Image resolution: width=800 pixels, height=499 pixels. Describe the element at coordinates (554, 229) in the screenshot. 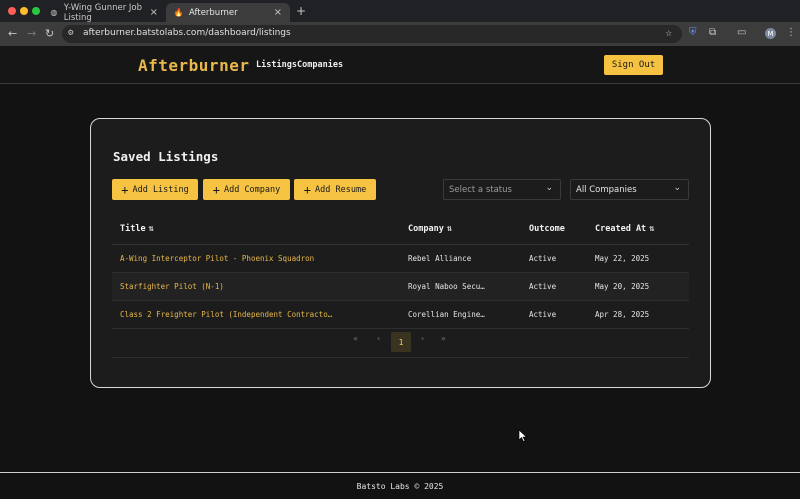

I see `column-header-outcome: Outcome` at that location.